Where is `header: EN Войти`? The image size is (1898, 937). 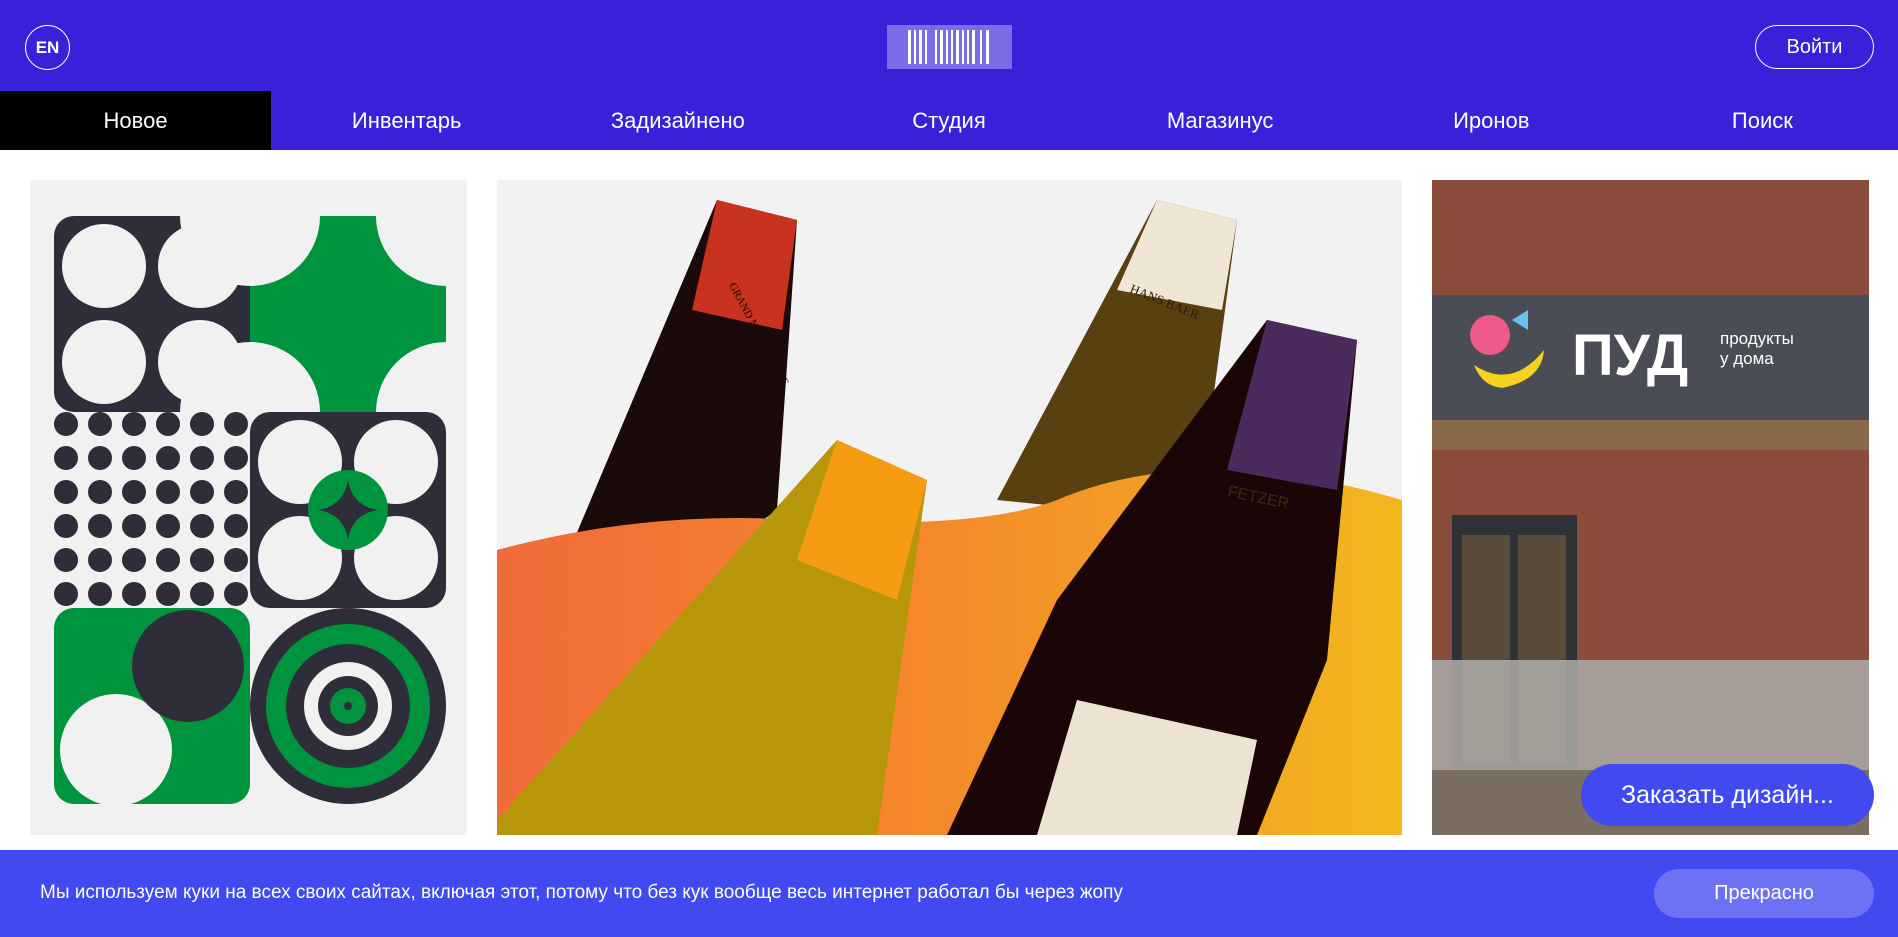
header: EN Войти is located at coordinates (949, 45).